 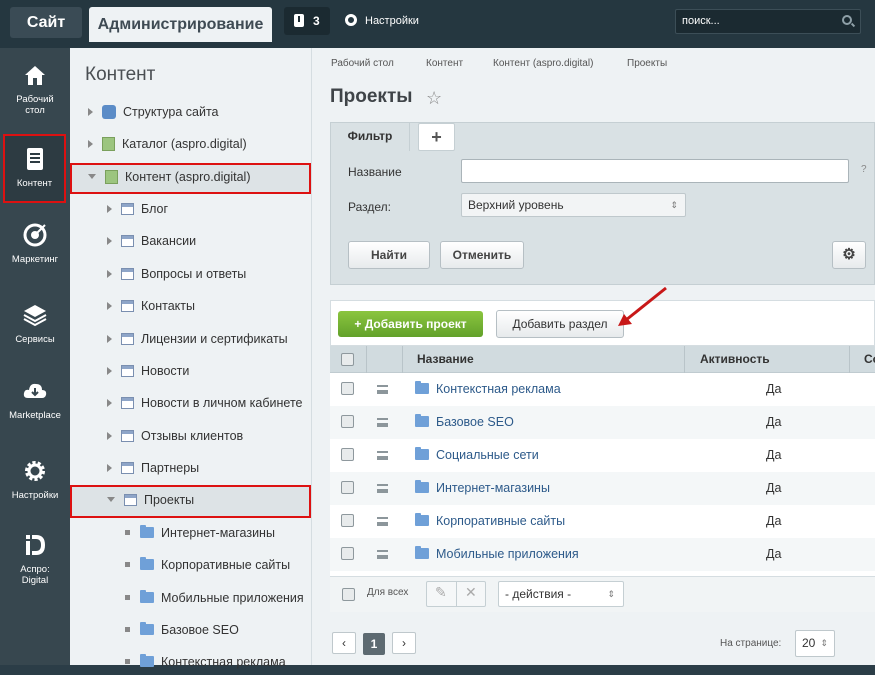 What do you see at coordinates (180, 24) in the screenshot?
I see `admin-tab: Администрирование` at bounding box center [180, 24].